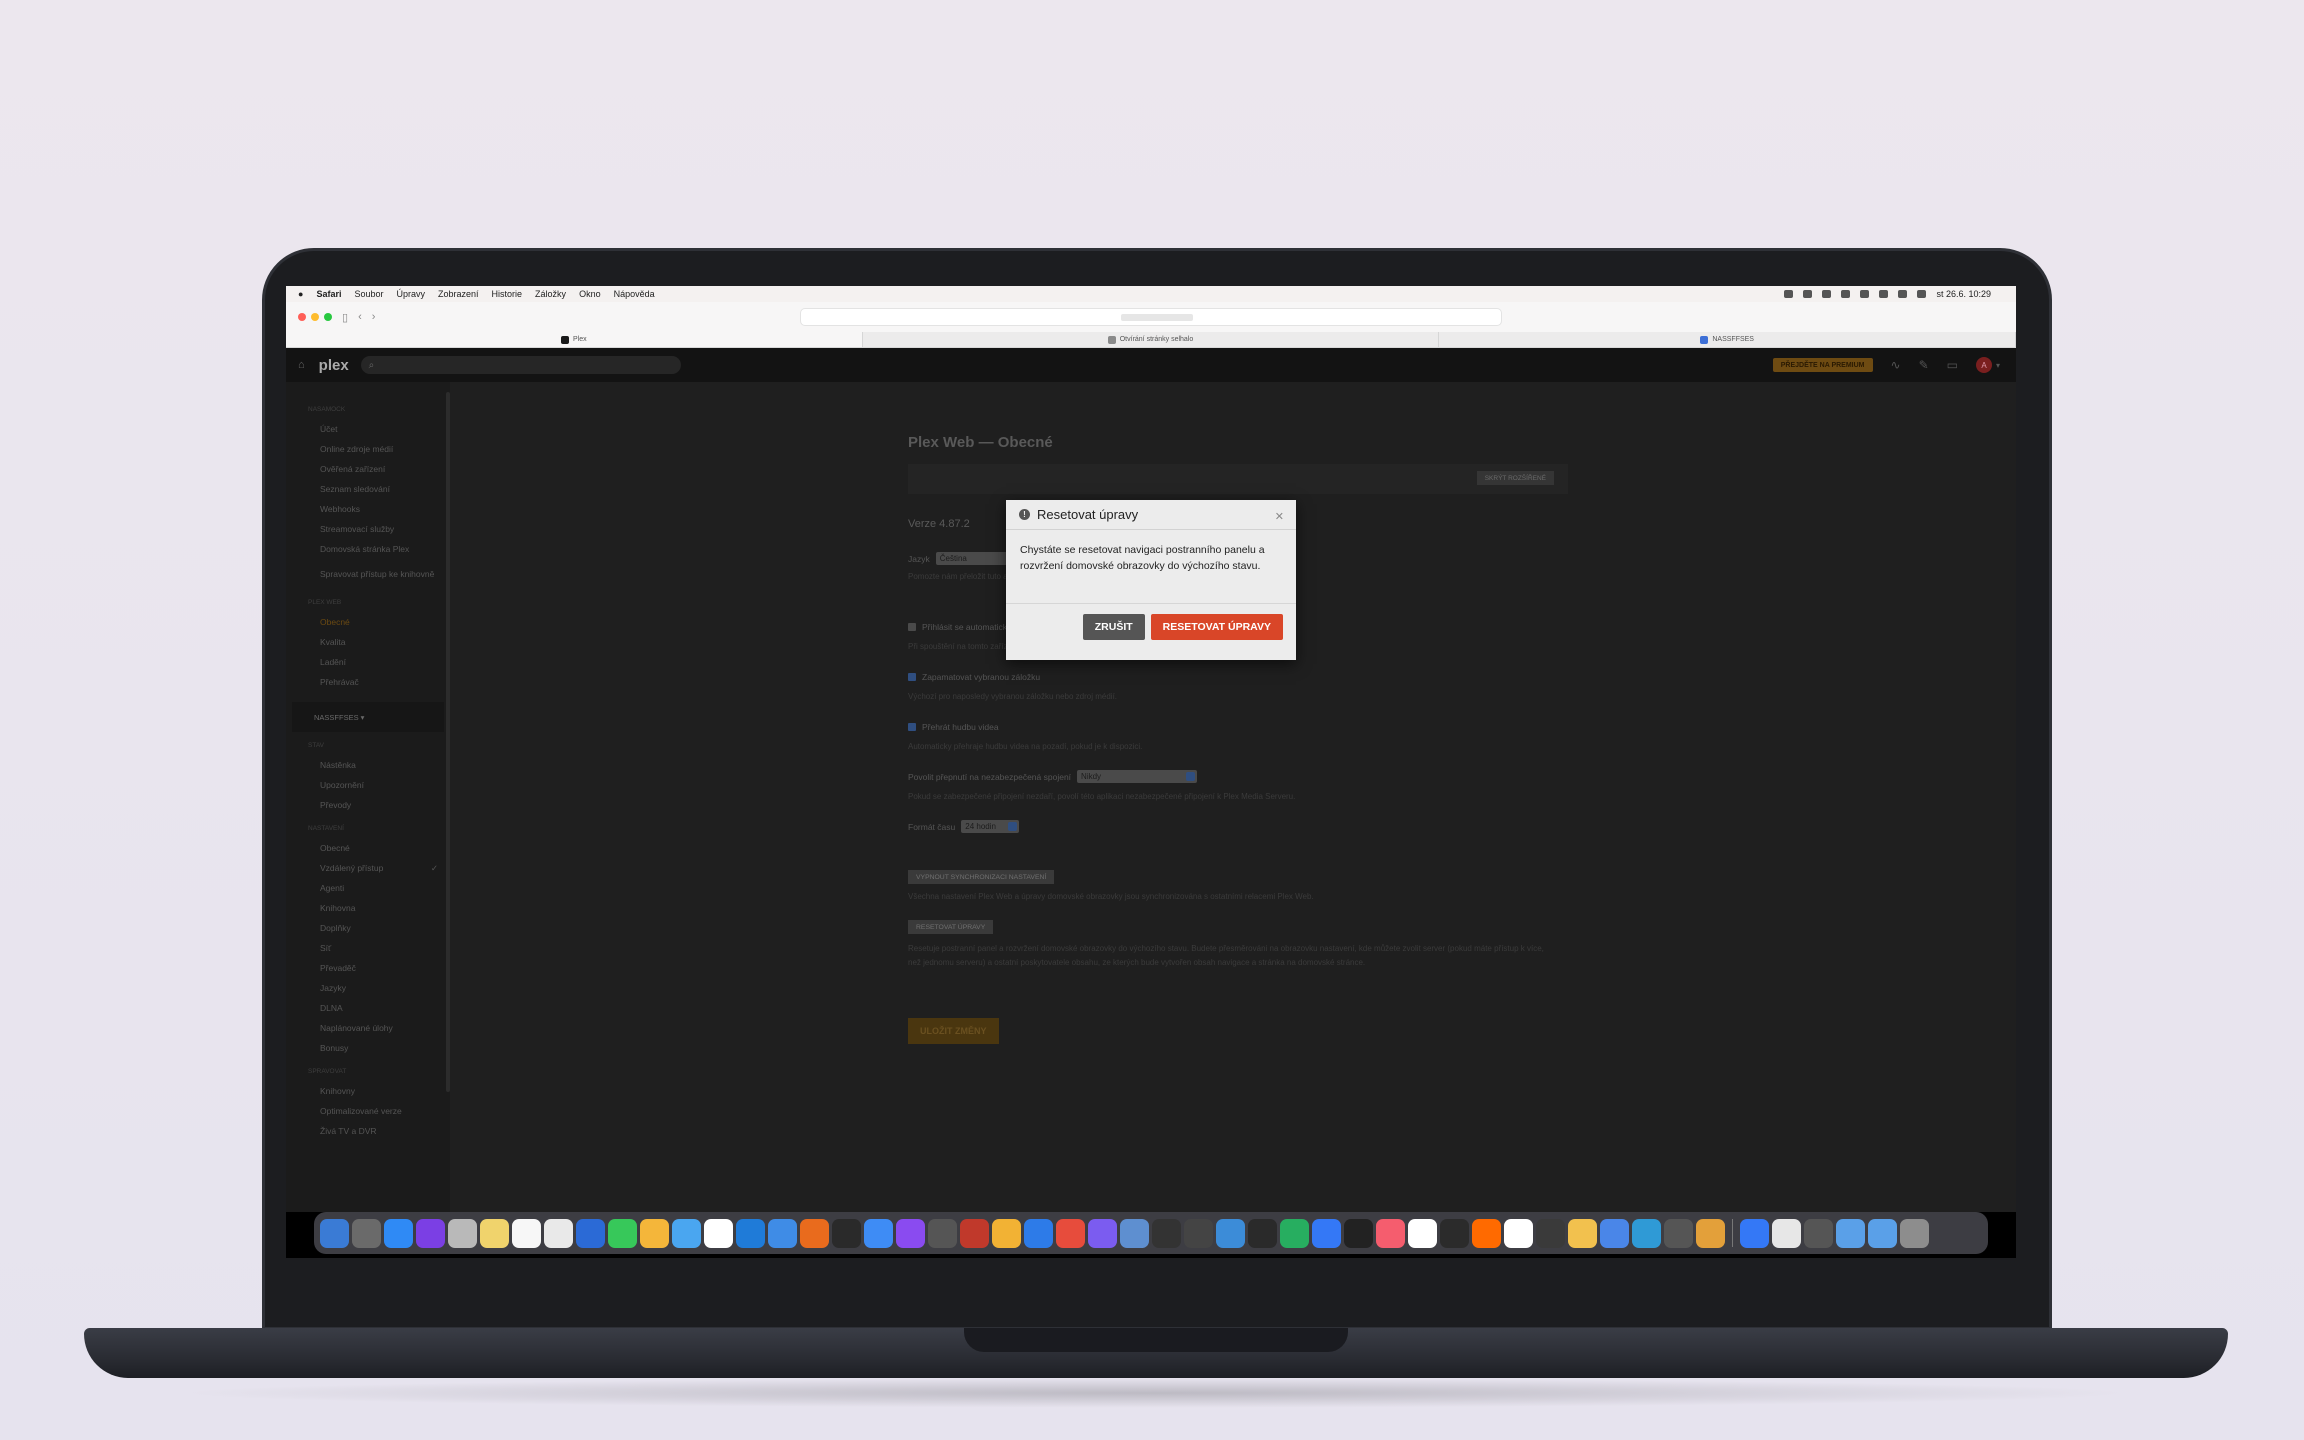 The height and width of the screenshot is (1440, 2304). What do you see at coordinates (574, 339) in the screenshot?
I see `tab-plex: Plex` at bounding box center [574, 339].